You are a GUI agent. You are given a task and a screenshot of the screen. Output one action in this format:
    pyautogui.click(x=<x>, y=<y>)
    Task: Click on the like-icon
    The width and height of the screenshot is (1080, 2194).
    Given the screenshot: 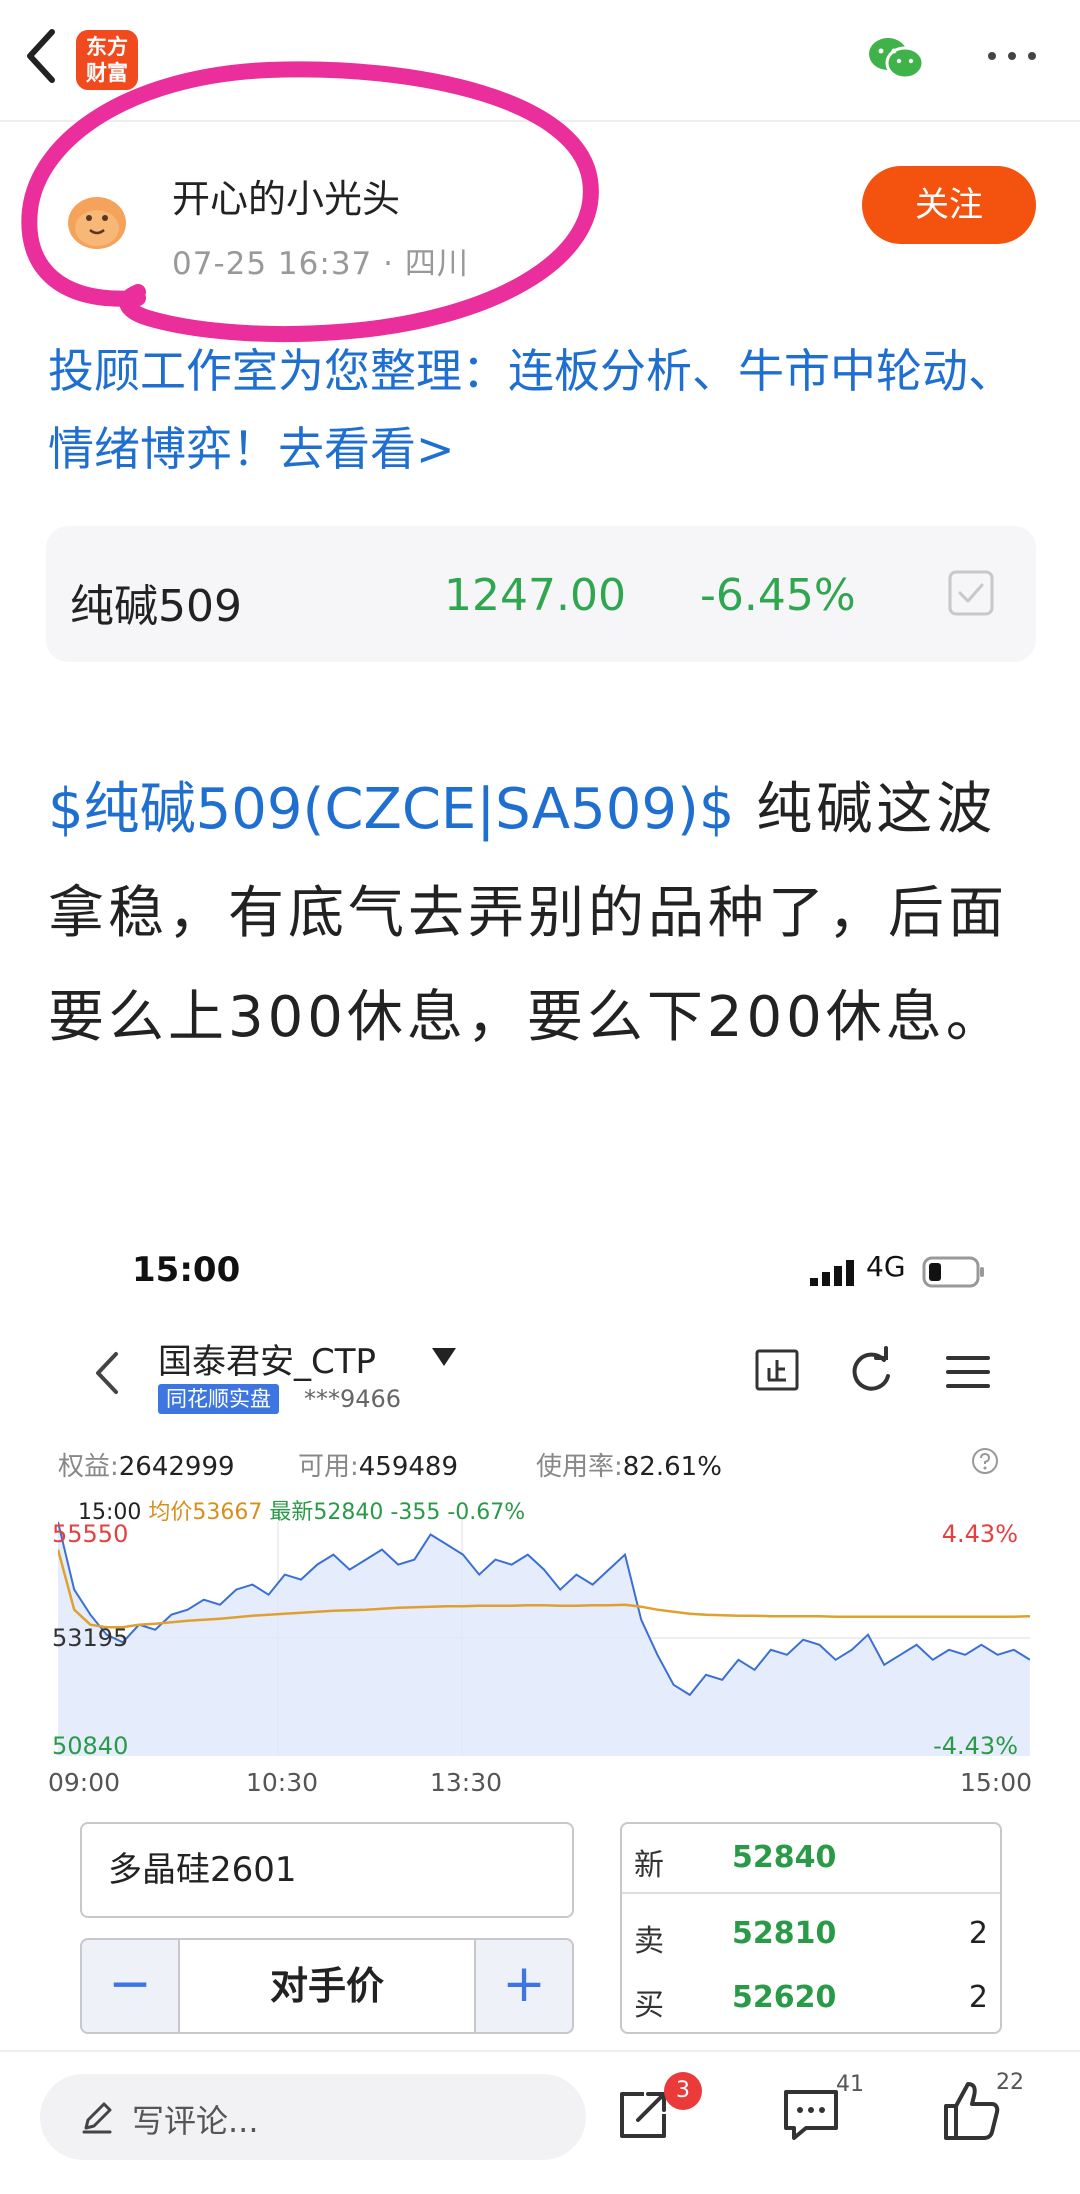 What is the action you would take?
    pyautogui.click(x=972, y=2111)
    